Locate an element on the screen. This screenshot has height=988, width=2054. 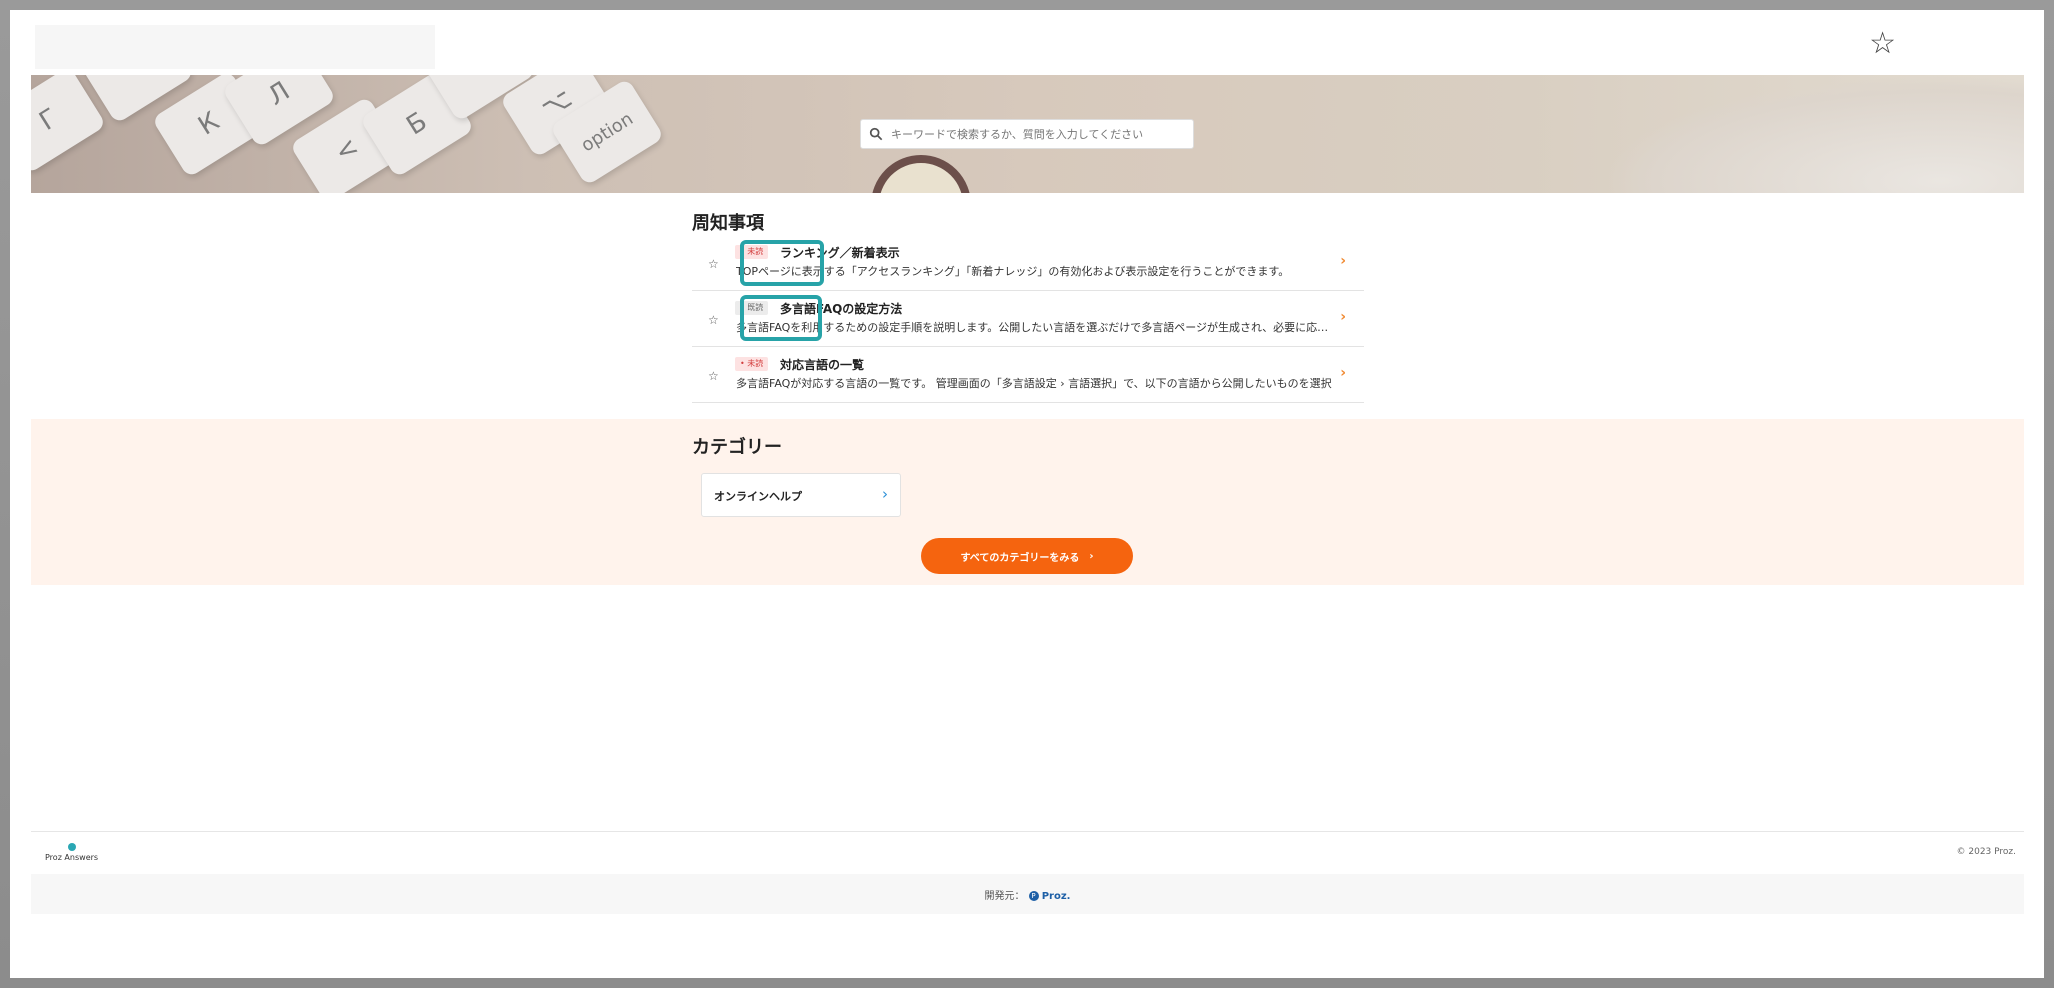
developer-bar: 開発元： P Proz. is located at coordinates (1027, 894).